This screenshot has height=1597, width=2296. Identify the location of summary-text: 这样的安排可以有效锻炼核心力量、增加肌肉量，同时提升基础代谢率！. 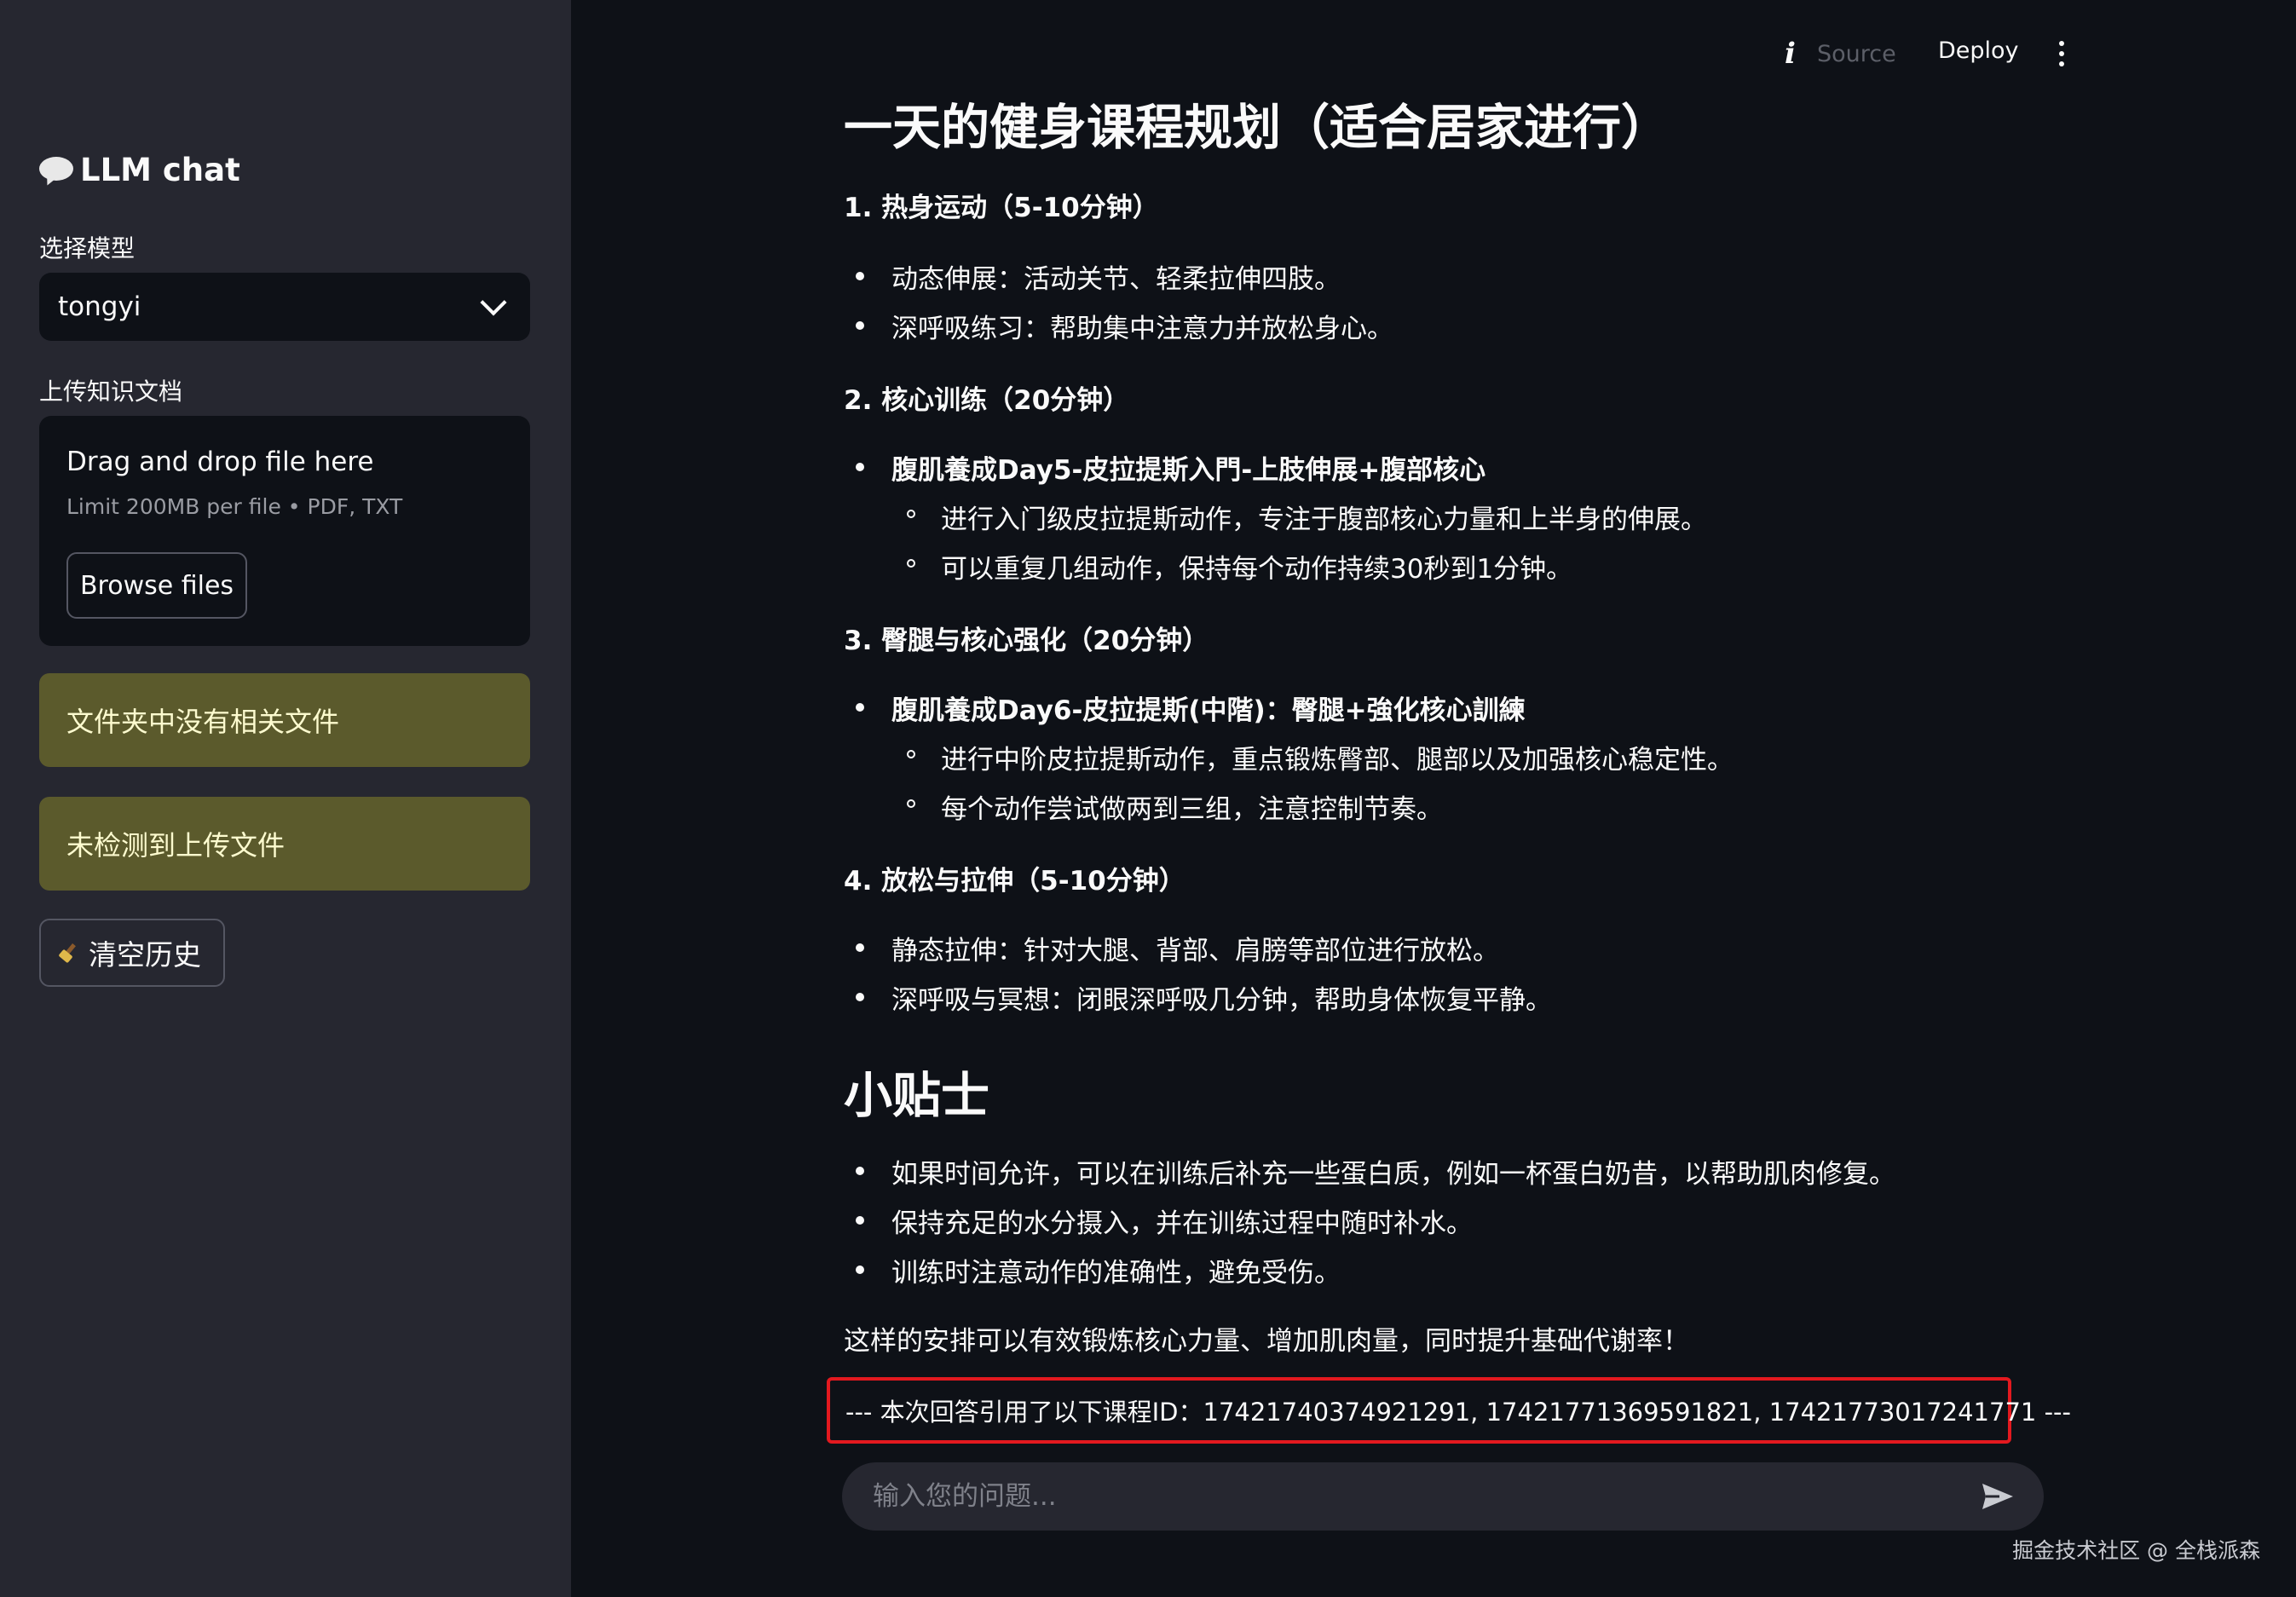
(1266, 1342).